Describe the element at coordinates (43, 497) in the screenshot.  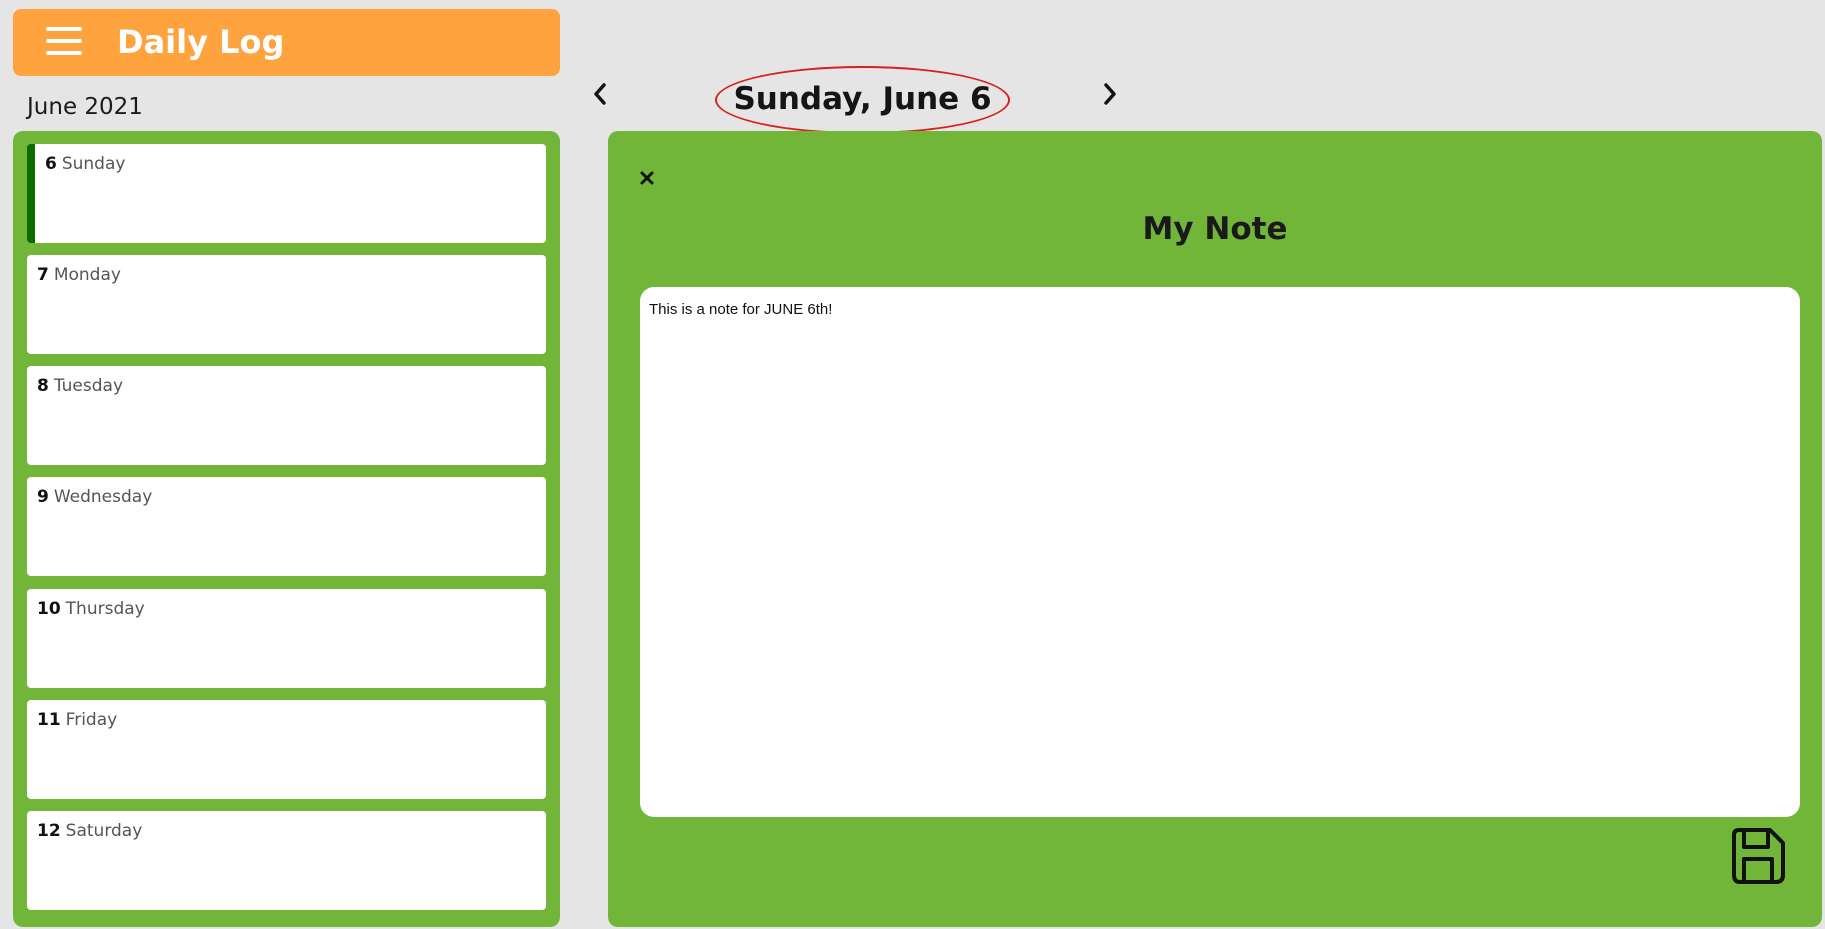
I see `day-number: 9` at that location.